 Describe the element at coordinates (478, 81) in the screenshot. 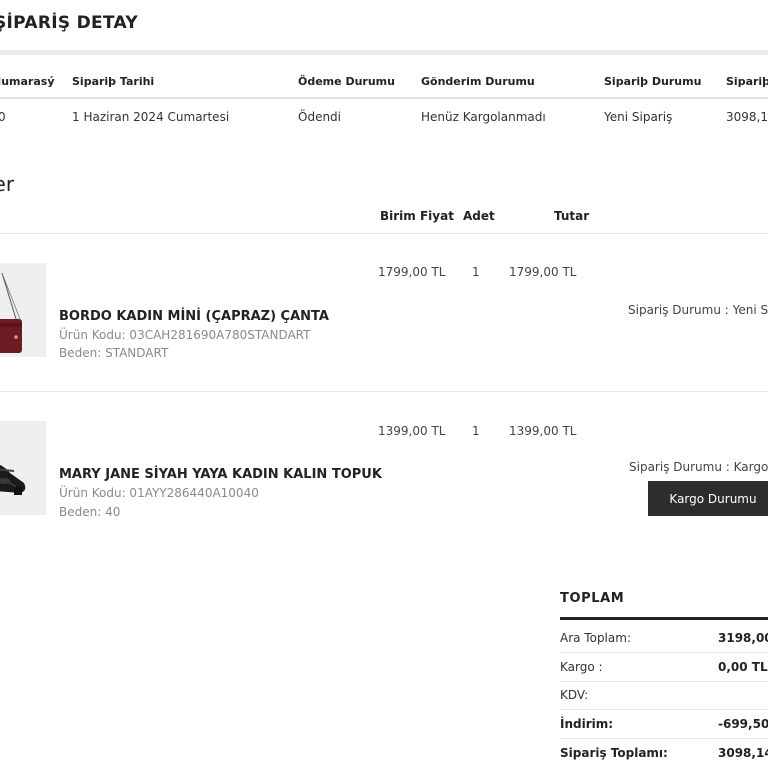

I see `header-shipping-status: Gönderim Durumu` at that location.